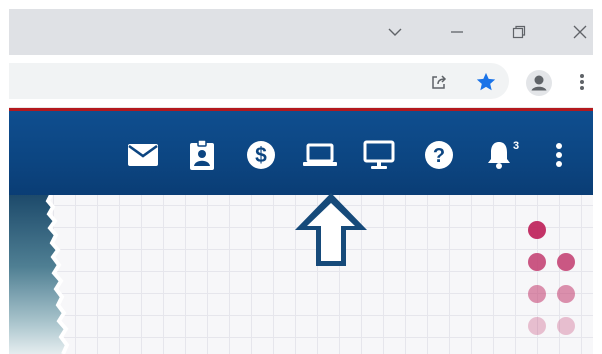 Image resolution: width=602 pixels, height=354 pixels. I want to click on mail-icon, so click(143, 155).